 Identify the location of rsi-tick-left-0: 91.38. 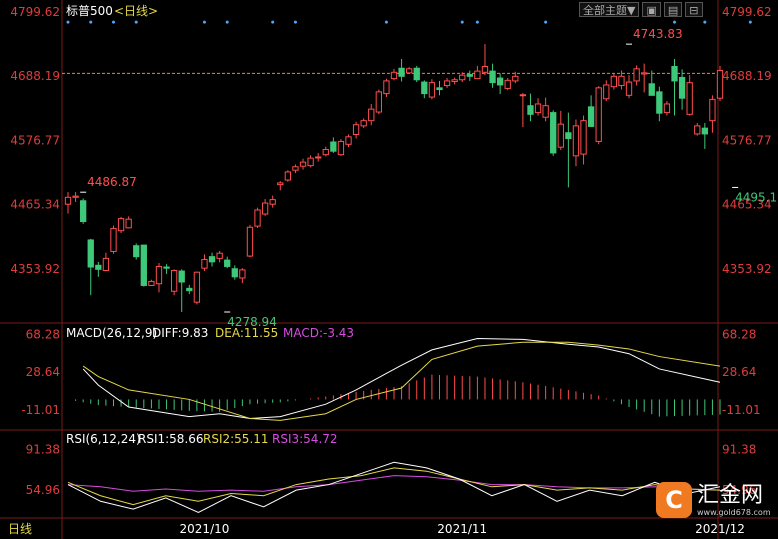
(43, 450).